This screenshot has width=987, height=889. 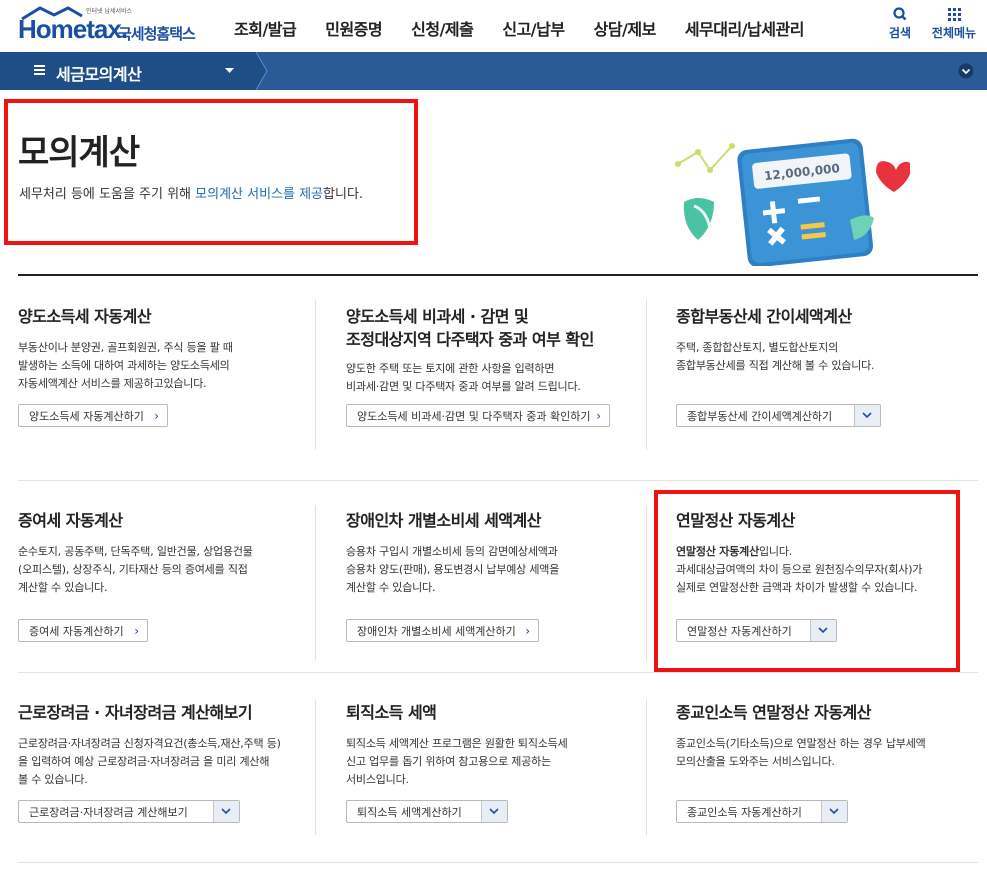 I want to click on search-label: 검색, so click(x=900, y=33).